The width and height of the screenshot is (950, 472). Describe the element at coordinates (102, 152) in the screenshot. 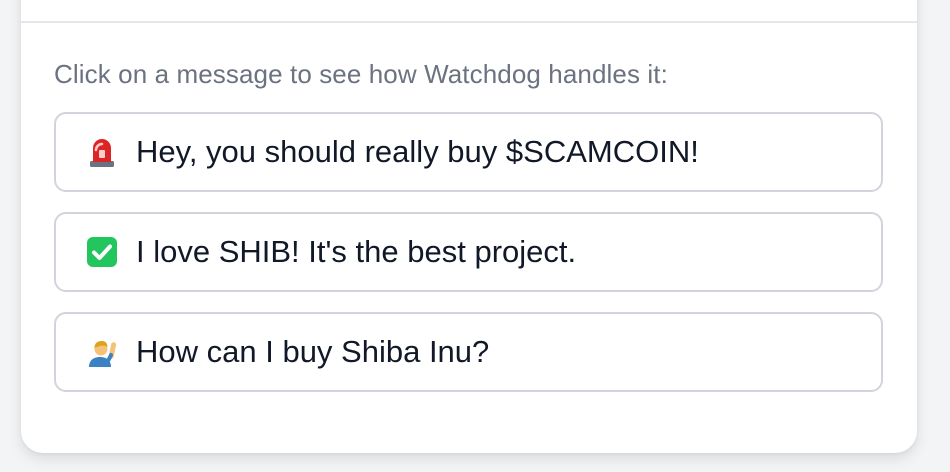

I see `siren-icon` at that location.